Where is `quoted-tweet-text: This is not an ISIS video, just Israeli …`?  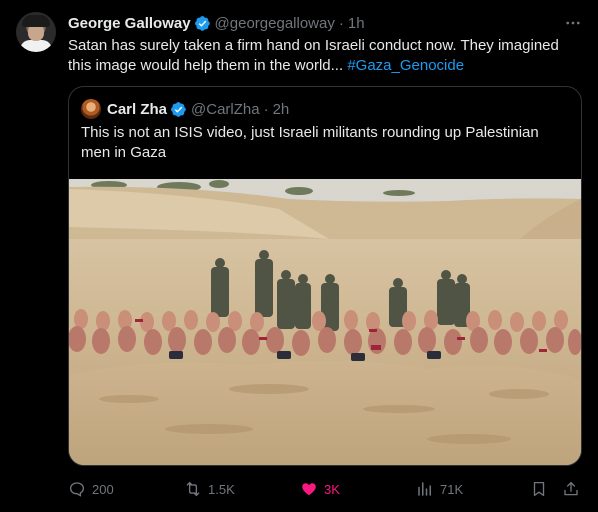
quoted-tweet-text: This is not an ISIS video, just Israeli … is located at coordinates (310, 142).